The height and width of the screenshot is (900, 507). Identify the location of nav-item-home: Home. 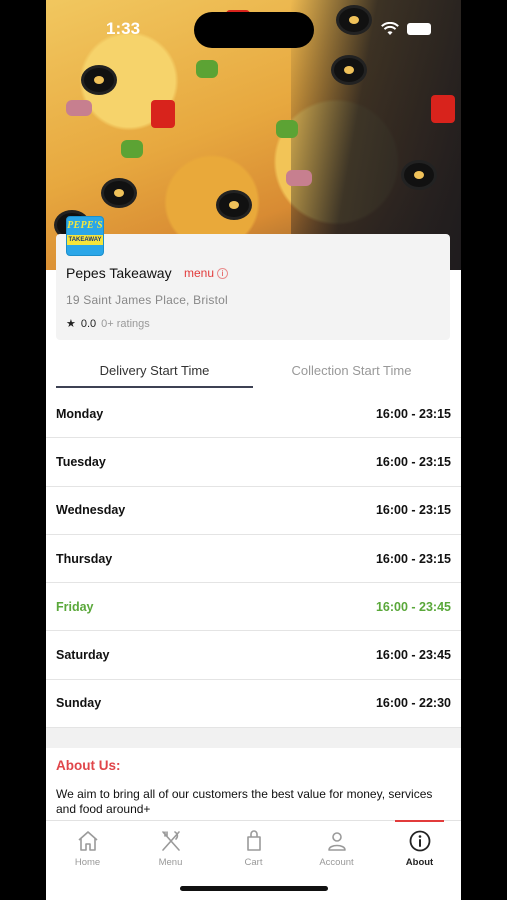
(87, 860).